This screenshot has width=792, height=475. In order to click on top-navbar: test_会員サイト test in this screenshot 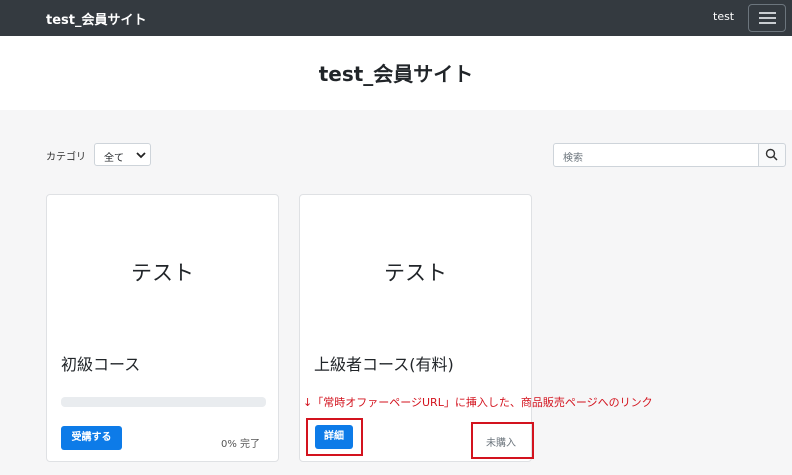, I will do `click(396, 18)`.